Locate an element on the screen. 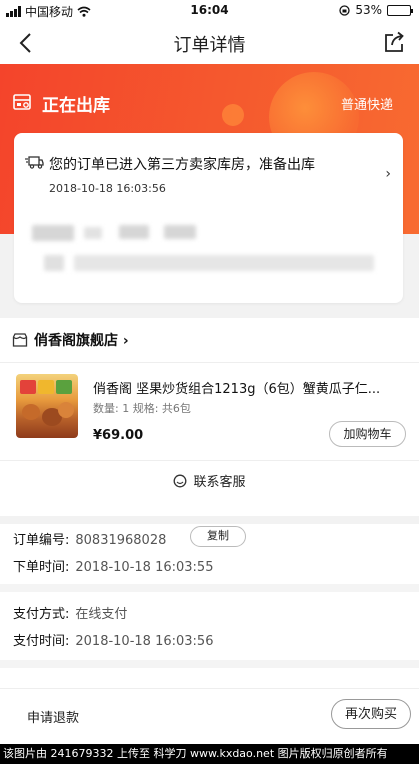 This screenshot has width=419, height=764. logistics-time: 2018-10-18 16:03:56 is located at coordinates (107, 188).